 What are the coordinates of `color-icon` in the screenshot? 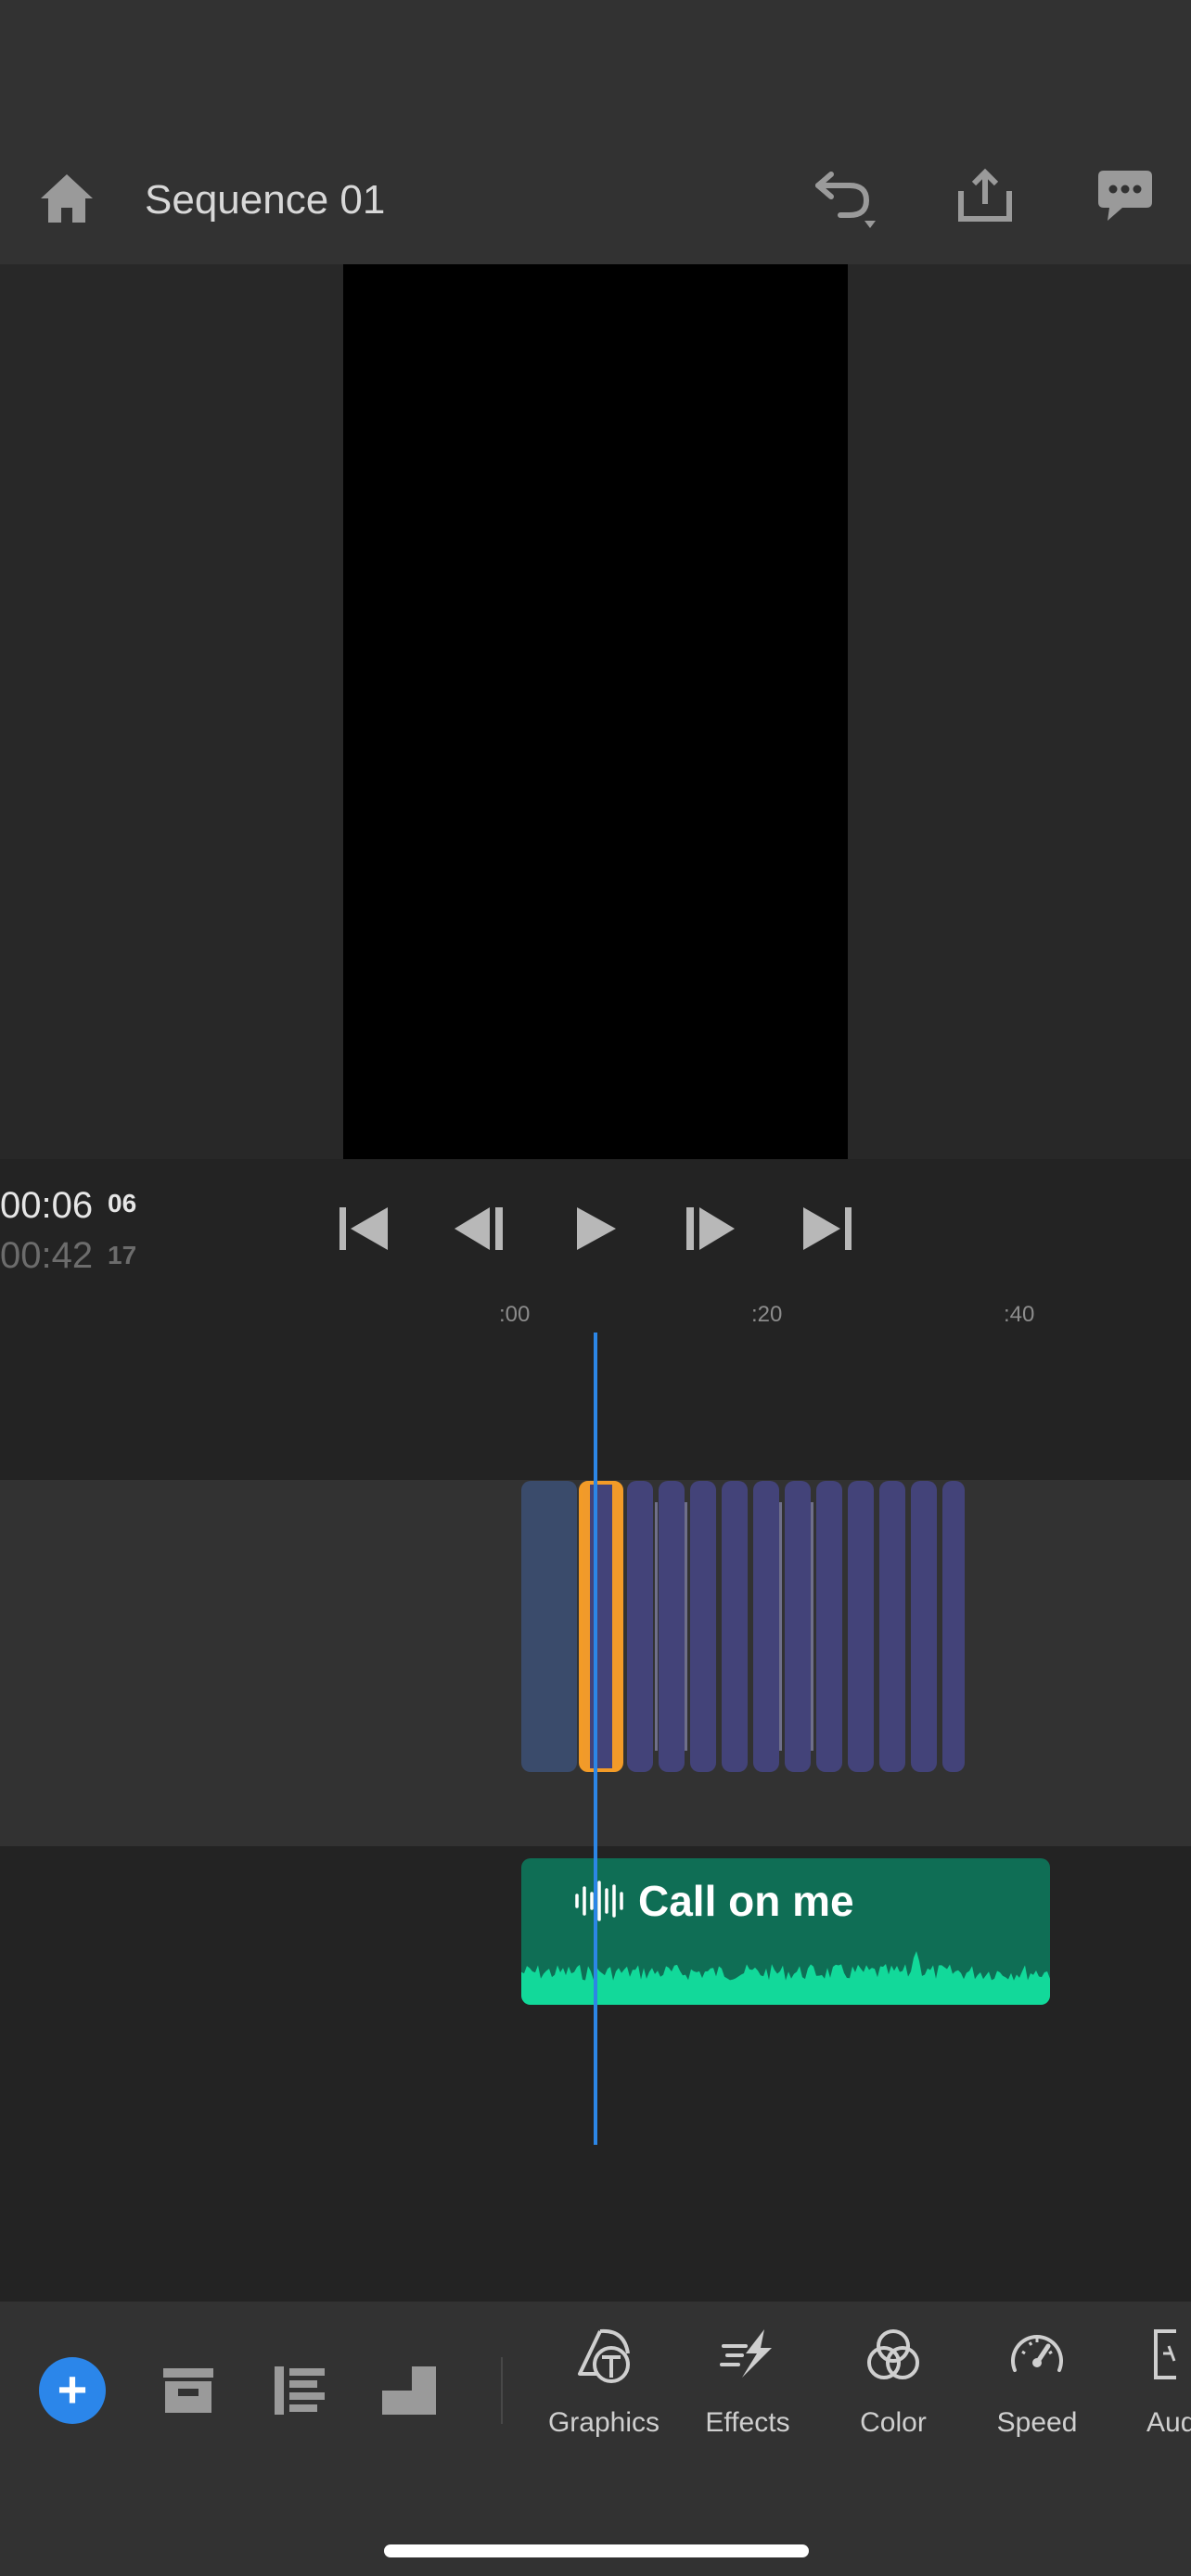 It's located at (893, 2354).